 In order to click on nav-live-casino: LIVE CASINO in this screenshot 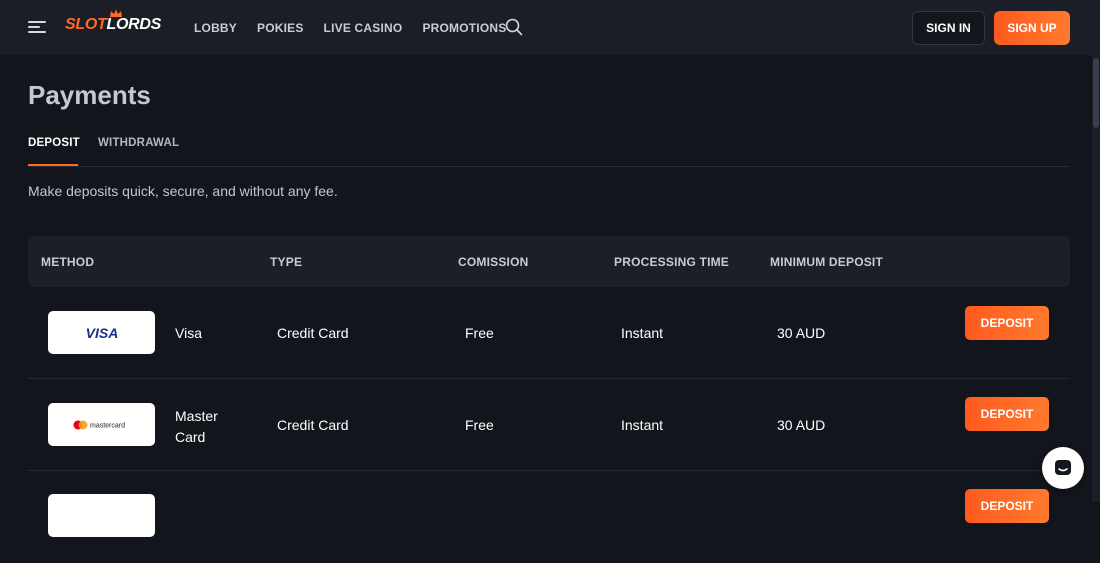, I will do `click(363, 28)`.